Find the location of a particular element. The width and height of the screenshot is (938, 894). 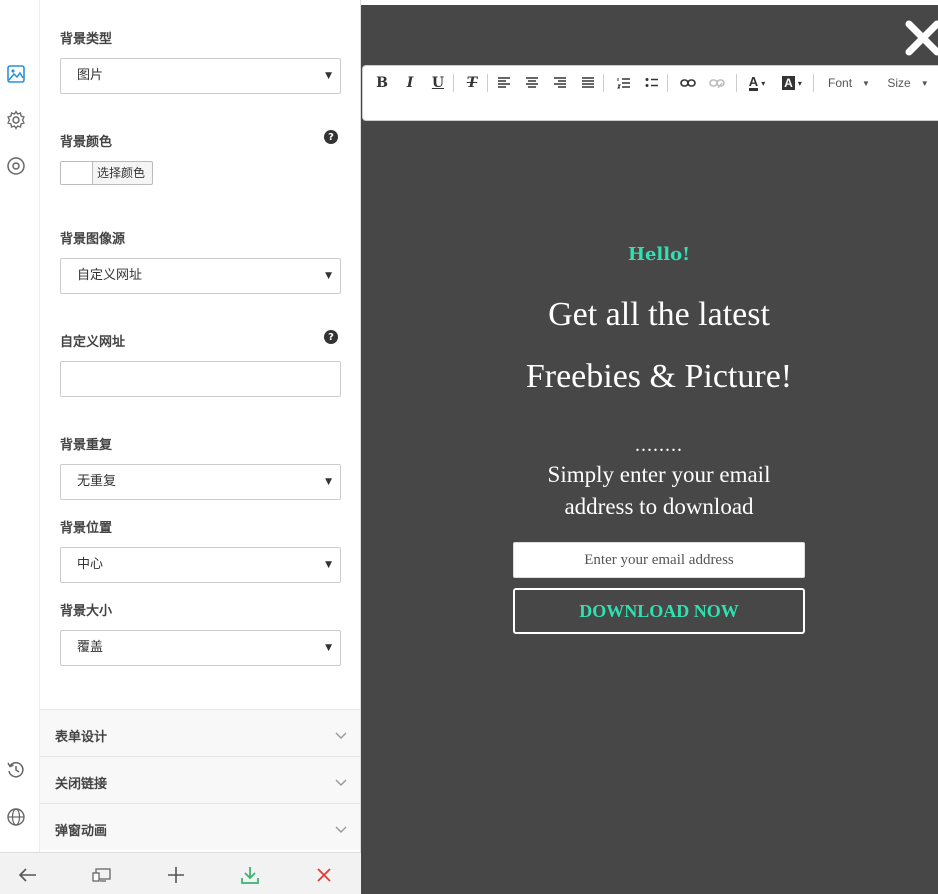

align-left-icon is located at coordinates (504, 83).